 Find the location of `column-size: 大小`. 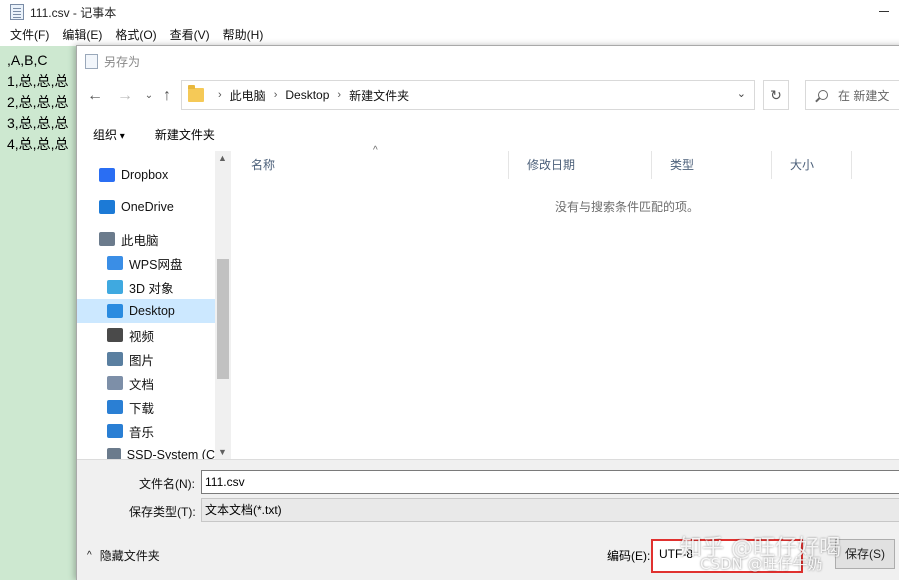

column-size: 大小 is located at coordinates (812, 165).